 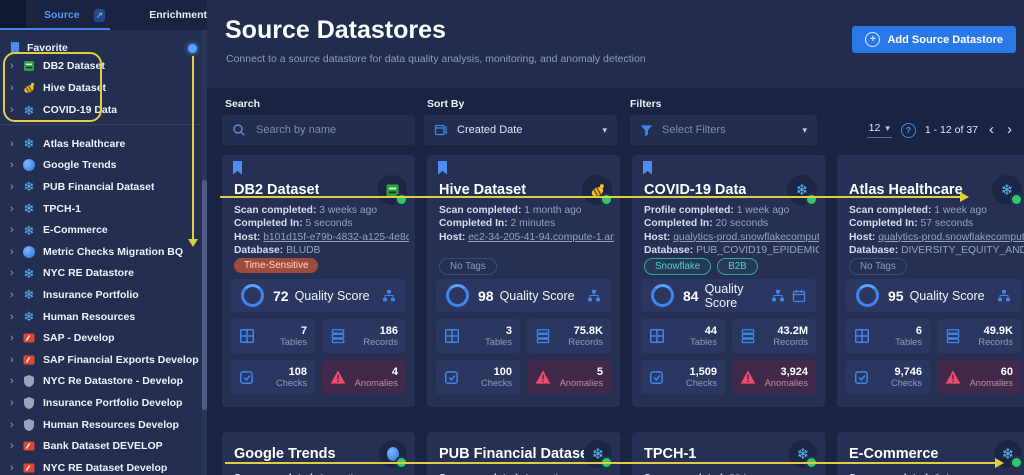 I want to click on datastore-card-e-commerce: E-Commerce ❄ Scan completed: 2 days ago, so click(x=930, y=453).